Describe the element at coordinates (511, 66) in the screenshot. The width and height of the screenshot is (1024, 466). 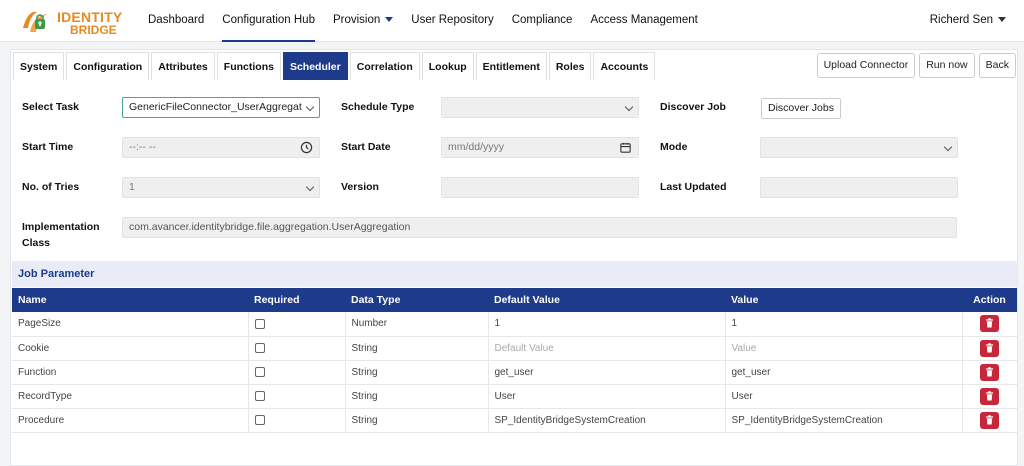
I see `tab-entitlement: Entitlement` at that location.